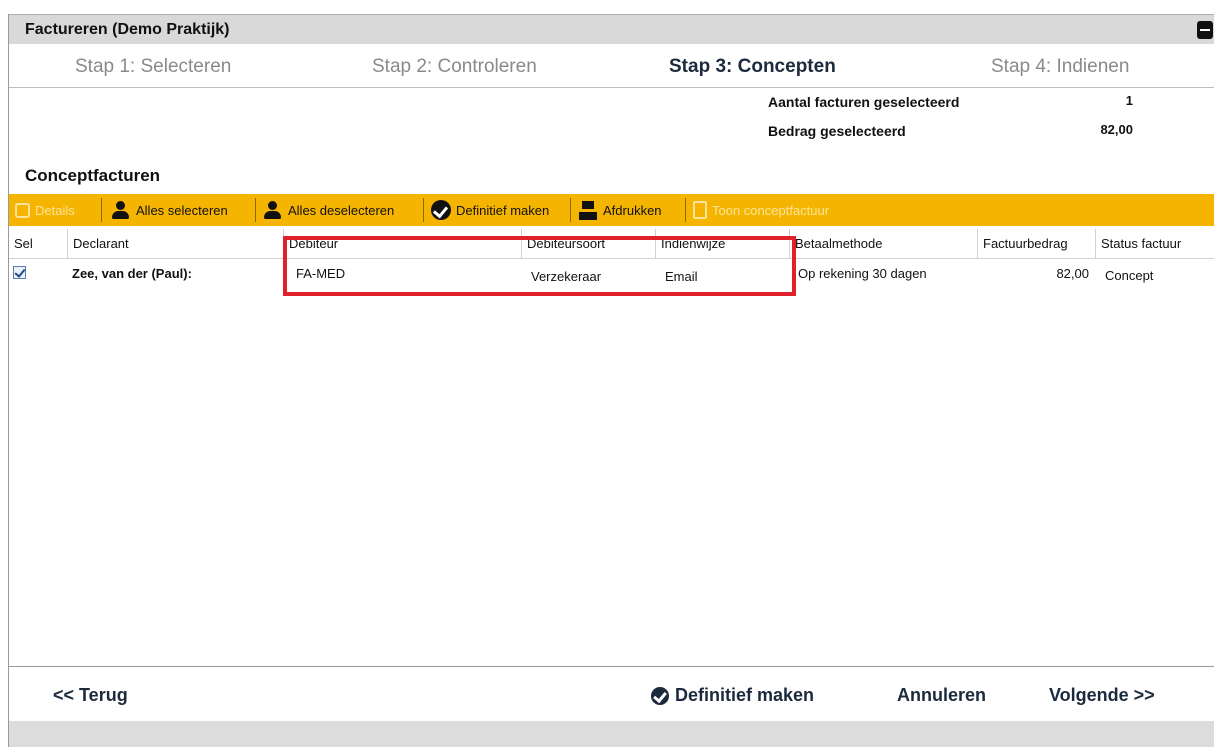  Describe the element at coordinates (1129, 100) in the screenshot. I see `count-value: 1` at that location.